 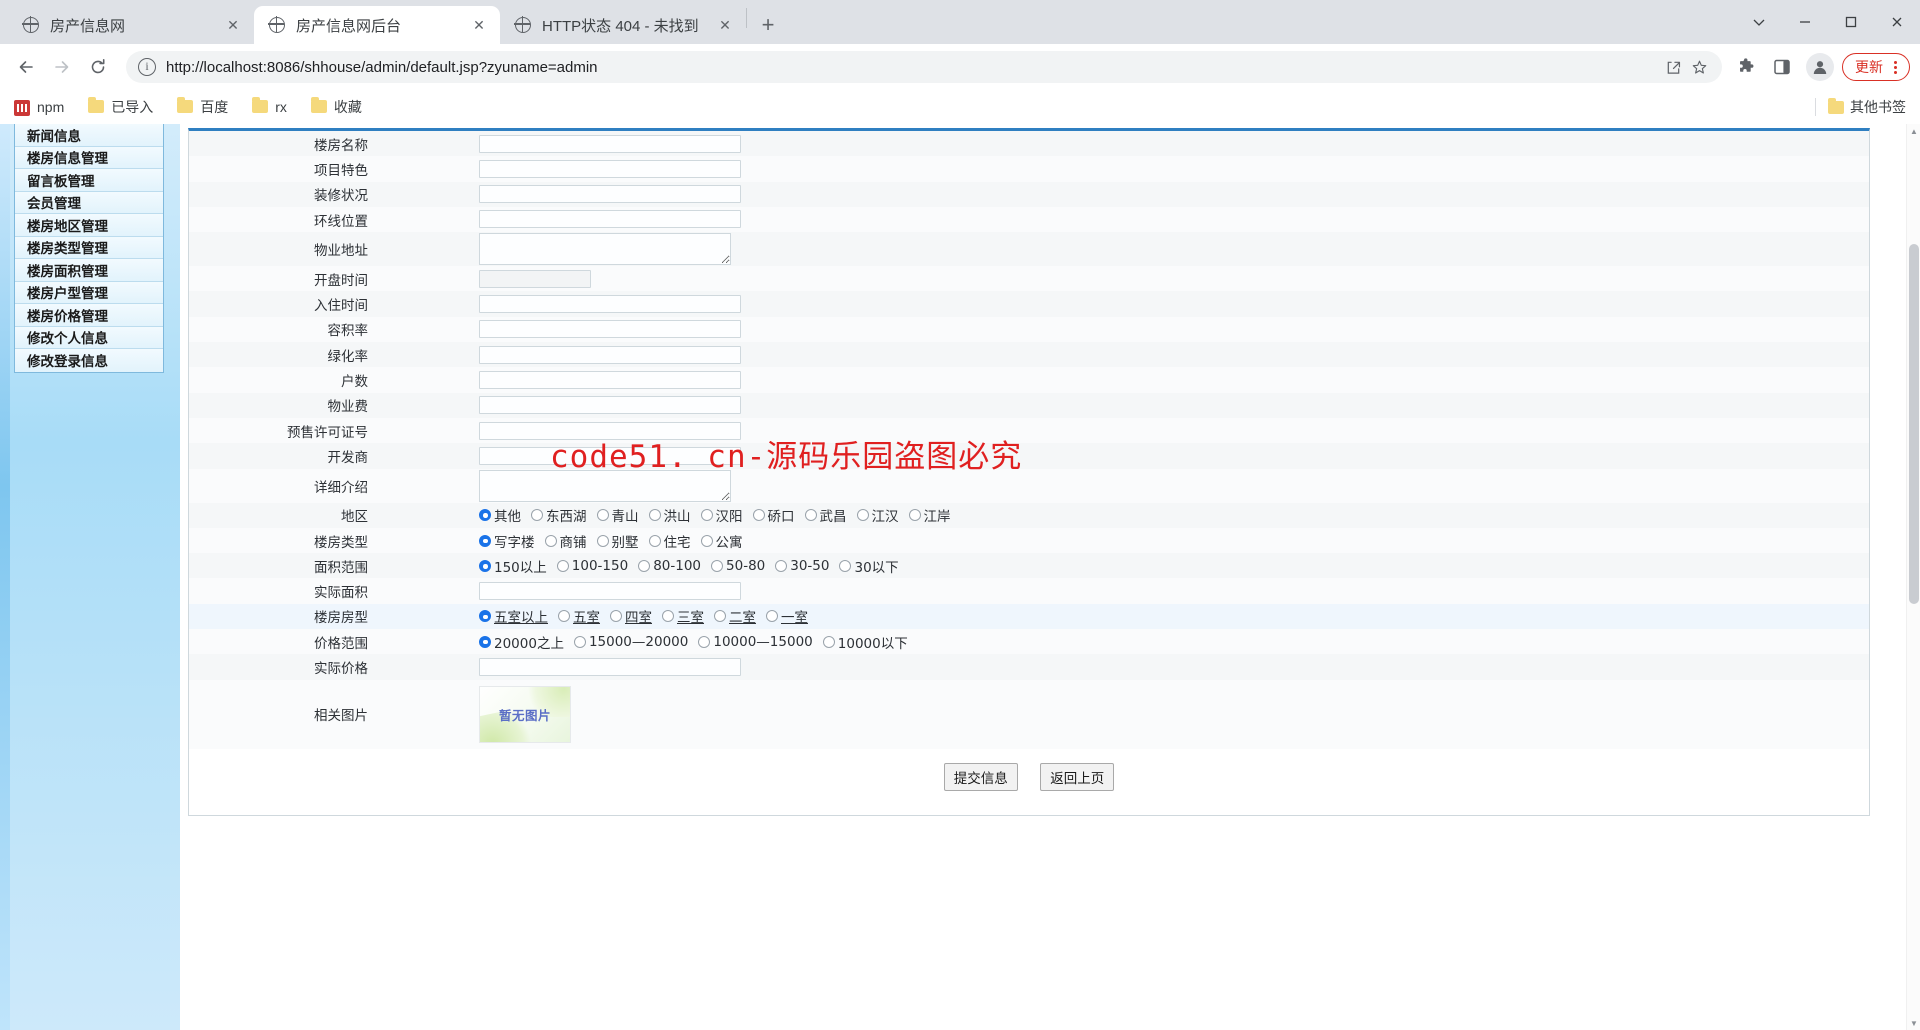 What do you see at coordinates (377, 25) in the screenshot?
I see `browser-tab-2: 房产信息网后台 ✕` at bounding box center [377, 25].